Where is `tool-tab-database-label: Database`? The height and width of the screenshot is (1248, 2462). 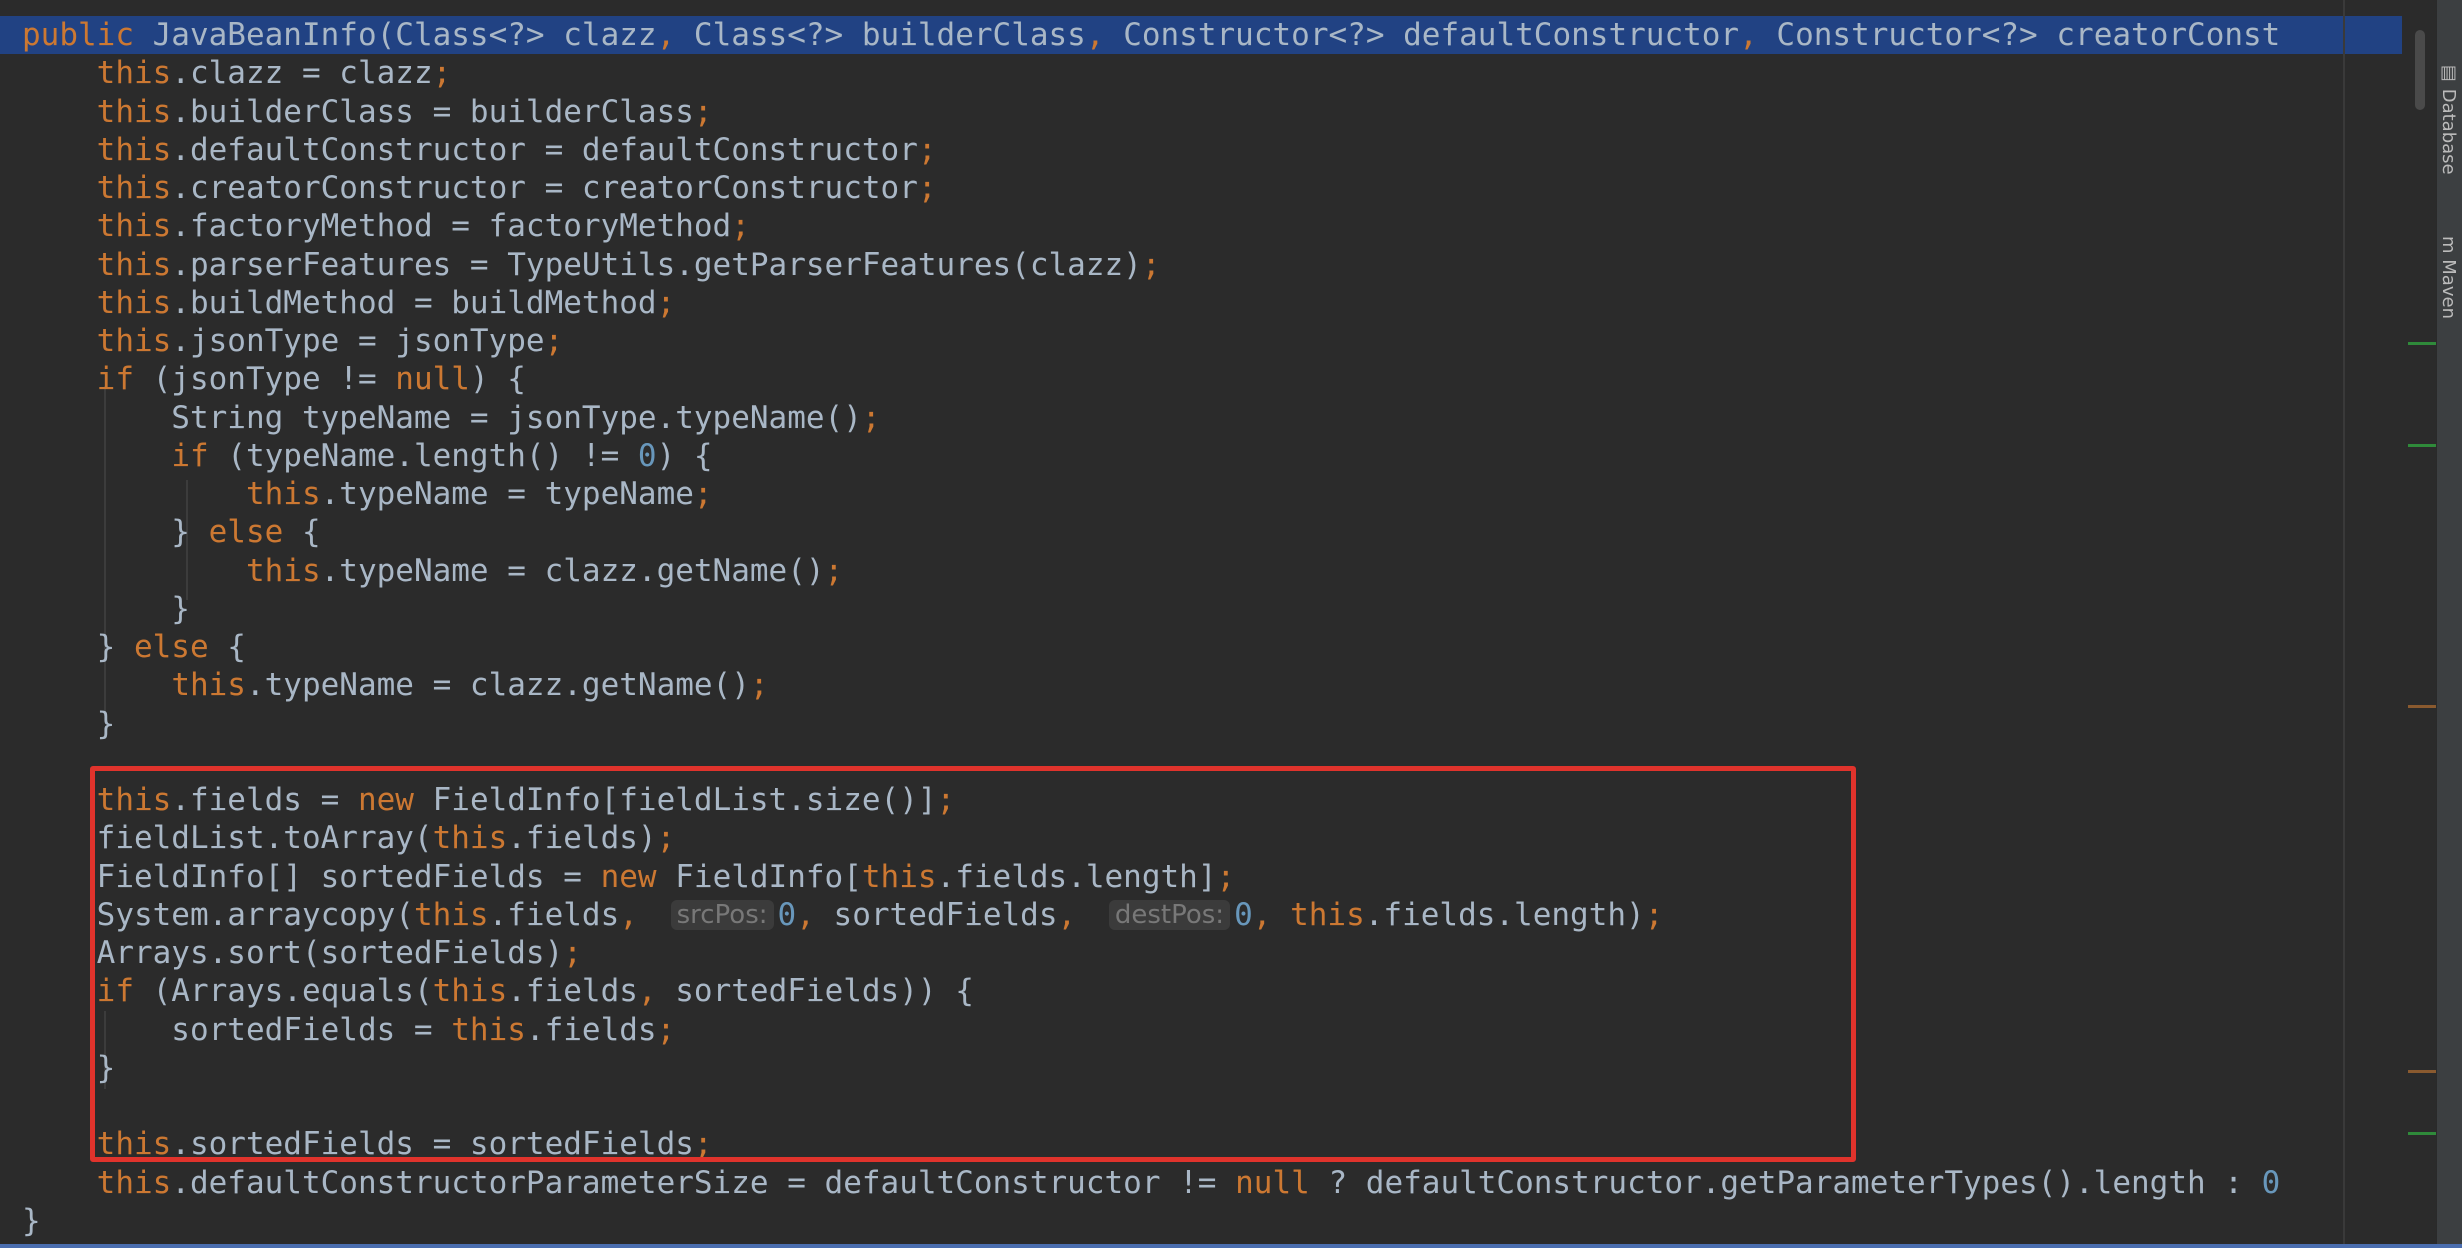 tool-tab-database-label: Database is located at coordinates (2448, 131).